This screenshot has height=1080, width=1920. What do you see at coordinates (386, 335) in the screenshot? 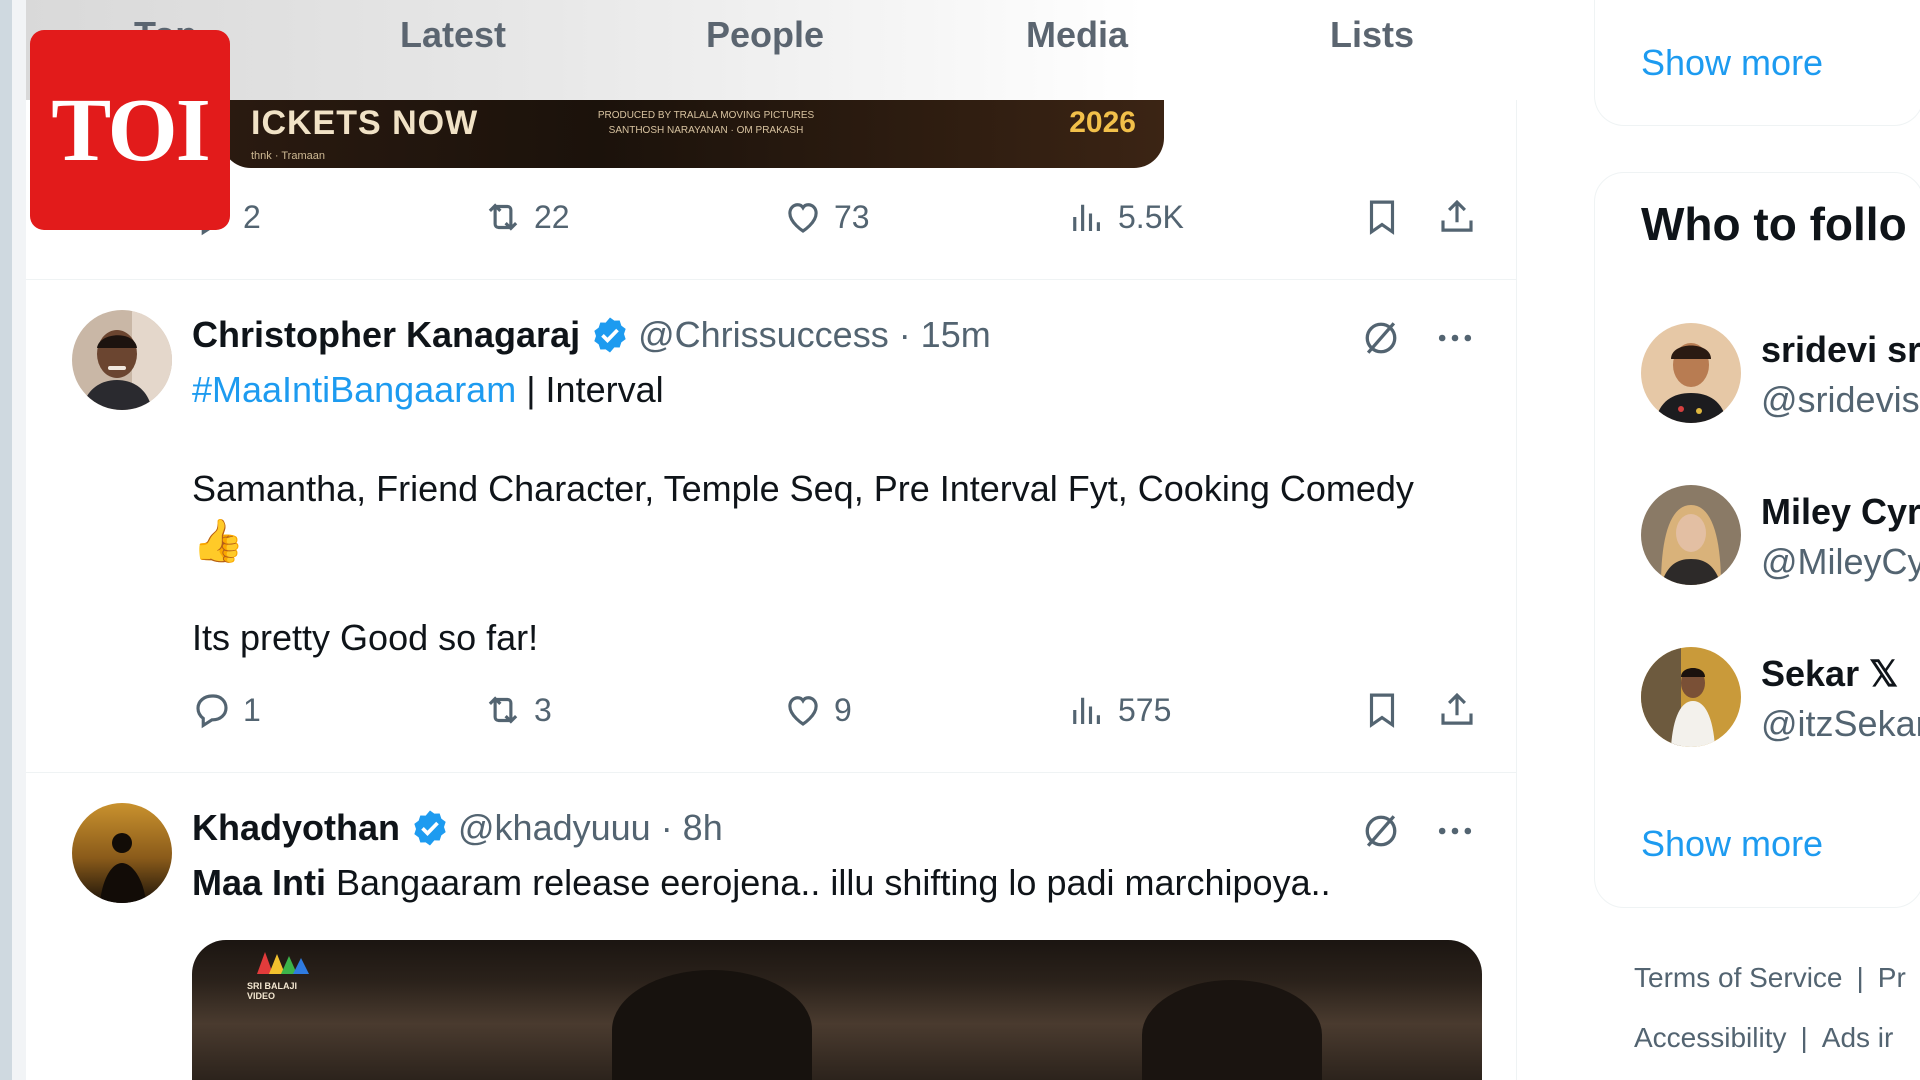
I see `author-name: Christopher Kanagaraj` at bounding box center [386, 335].